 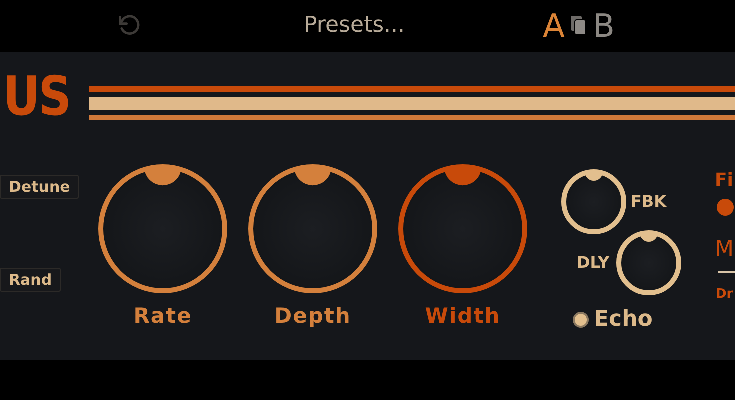 What do you see at coordinates (554, 26) in the screenshot?
I see `preset-slot-tab: A` at bounding box center [554, 26].